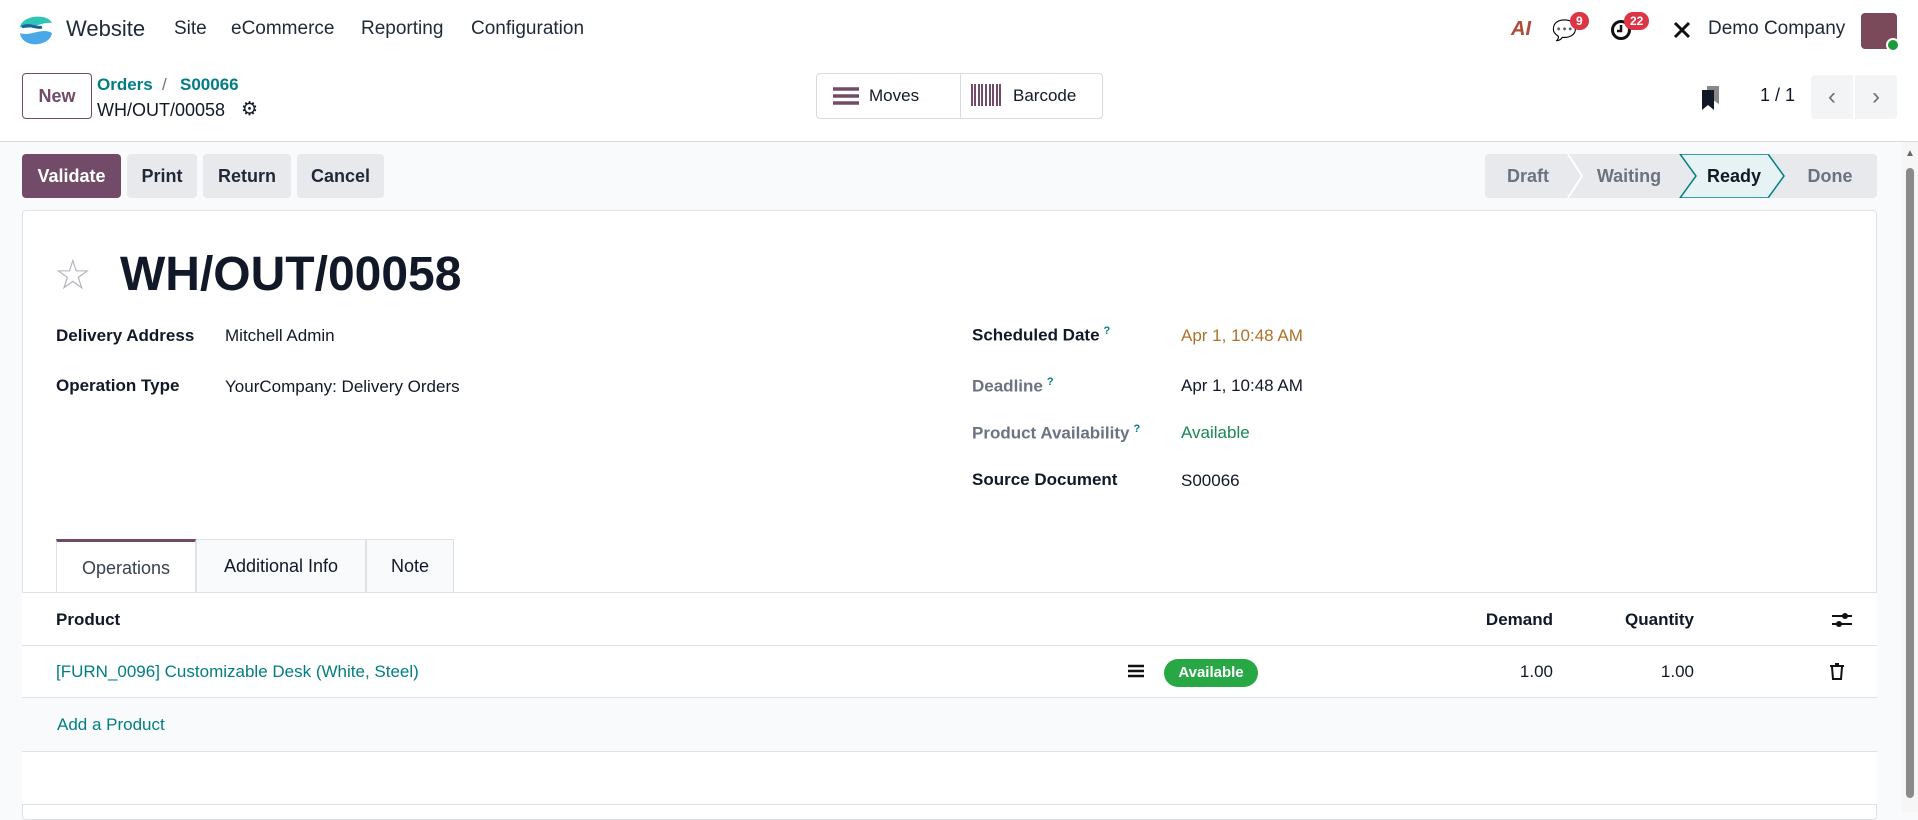 The height and width of the screenshot is (820, 1918). What do you see at coordinates (1776, 29) in the screenshot?
I see `company-switcher: Demo Company` at bounding box center [1776, 29].